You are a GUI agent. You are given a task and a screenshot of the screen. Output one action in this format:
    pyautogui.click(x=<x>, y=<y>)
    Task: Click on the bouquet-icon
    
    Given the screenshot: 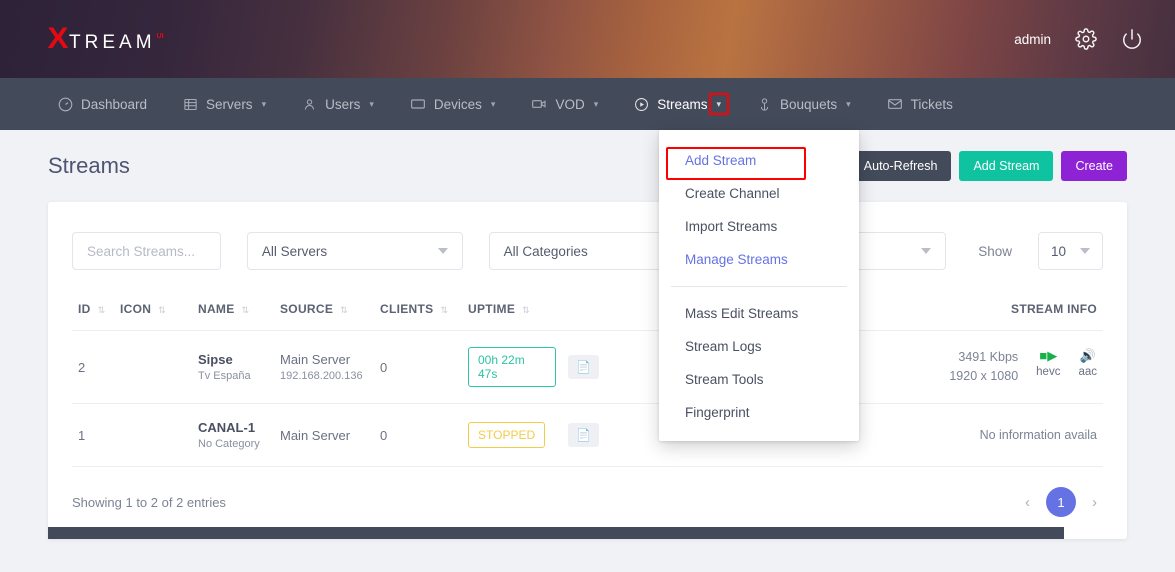 What is the action you would take?
    pyautogui.click(x=764, y=104)
    